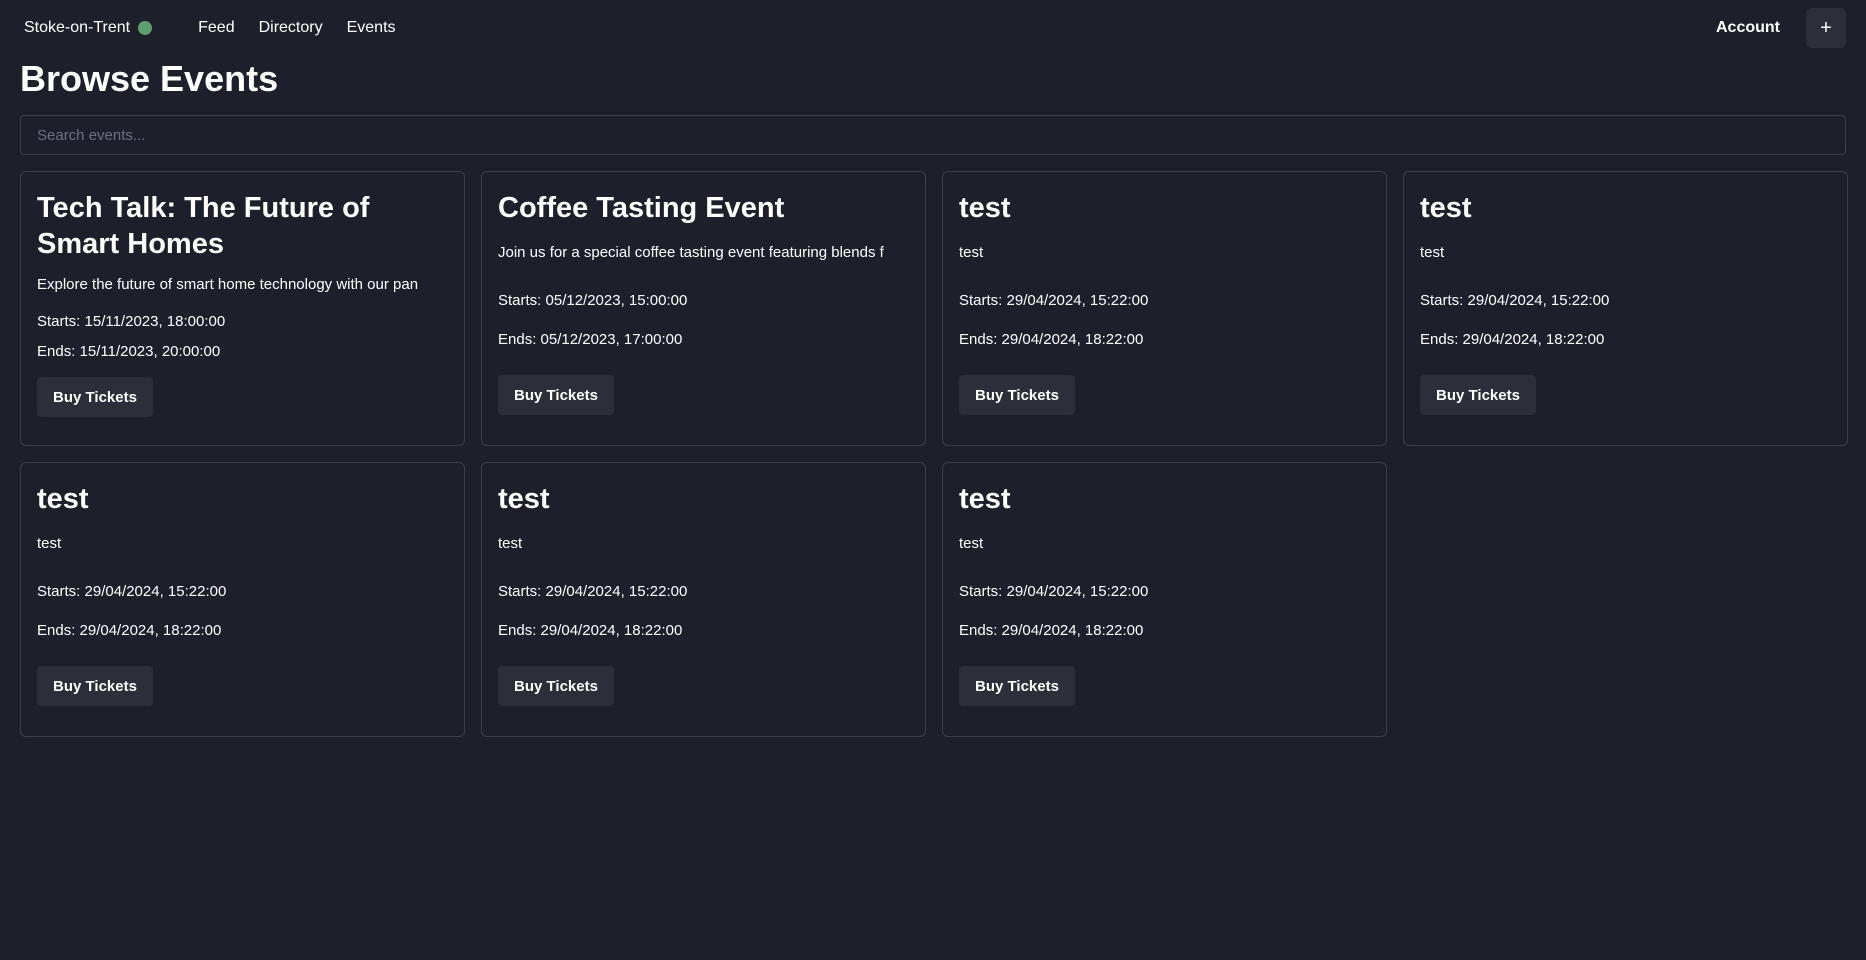  I want to click on status-dot-icon, so click(145, 28).